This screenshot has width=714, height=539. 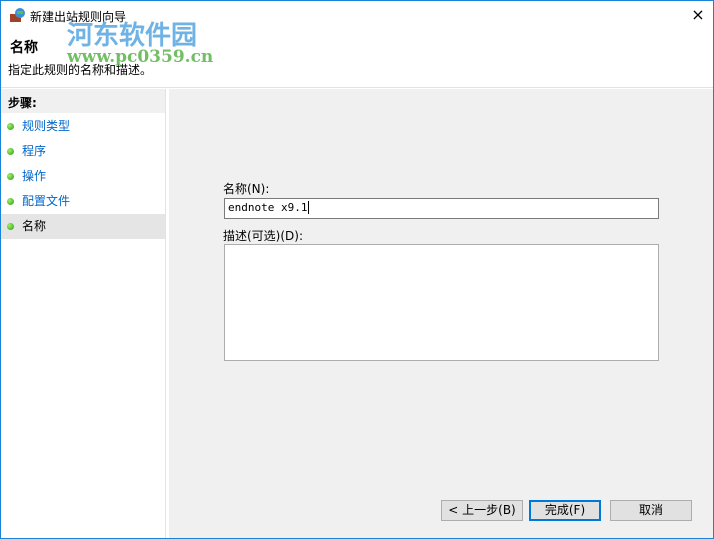 I want to click on firewall-icon, so click(x=17, y=15).